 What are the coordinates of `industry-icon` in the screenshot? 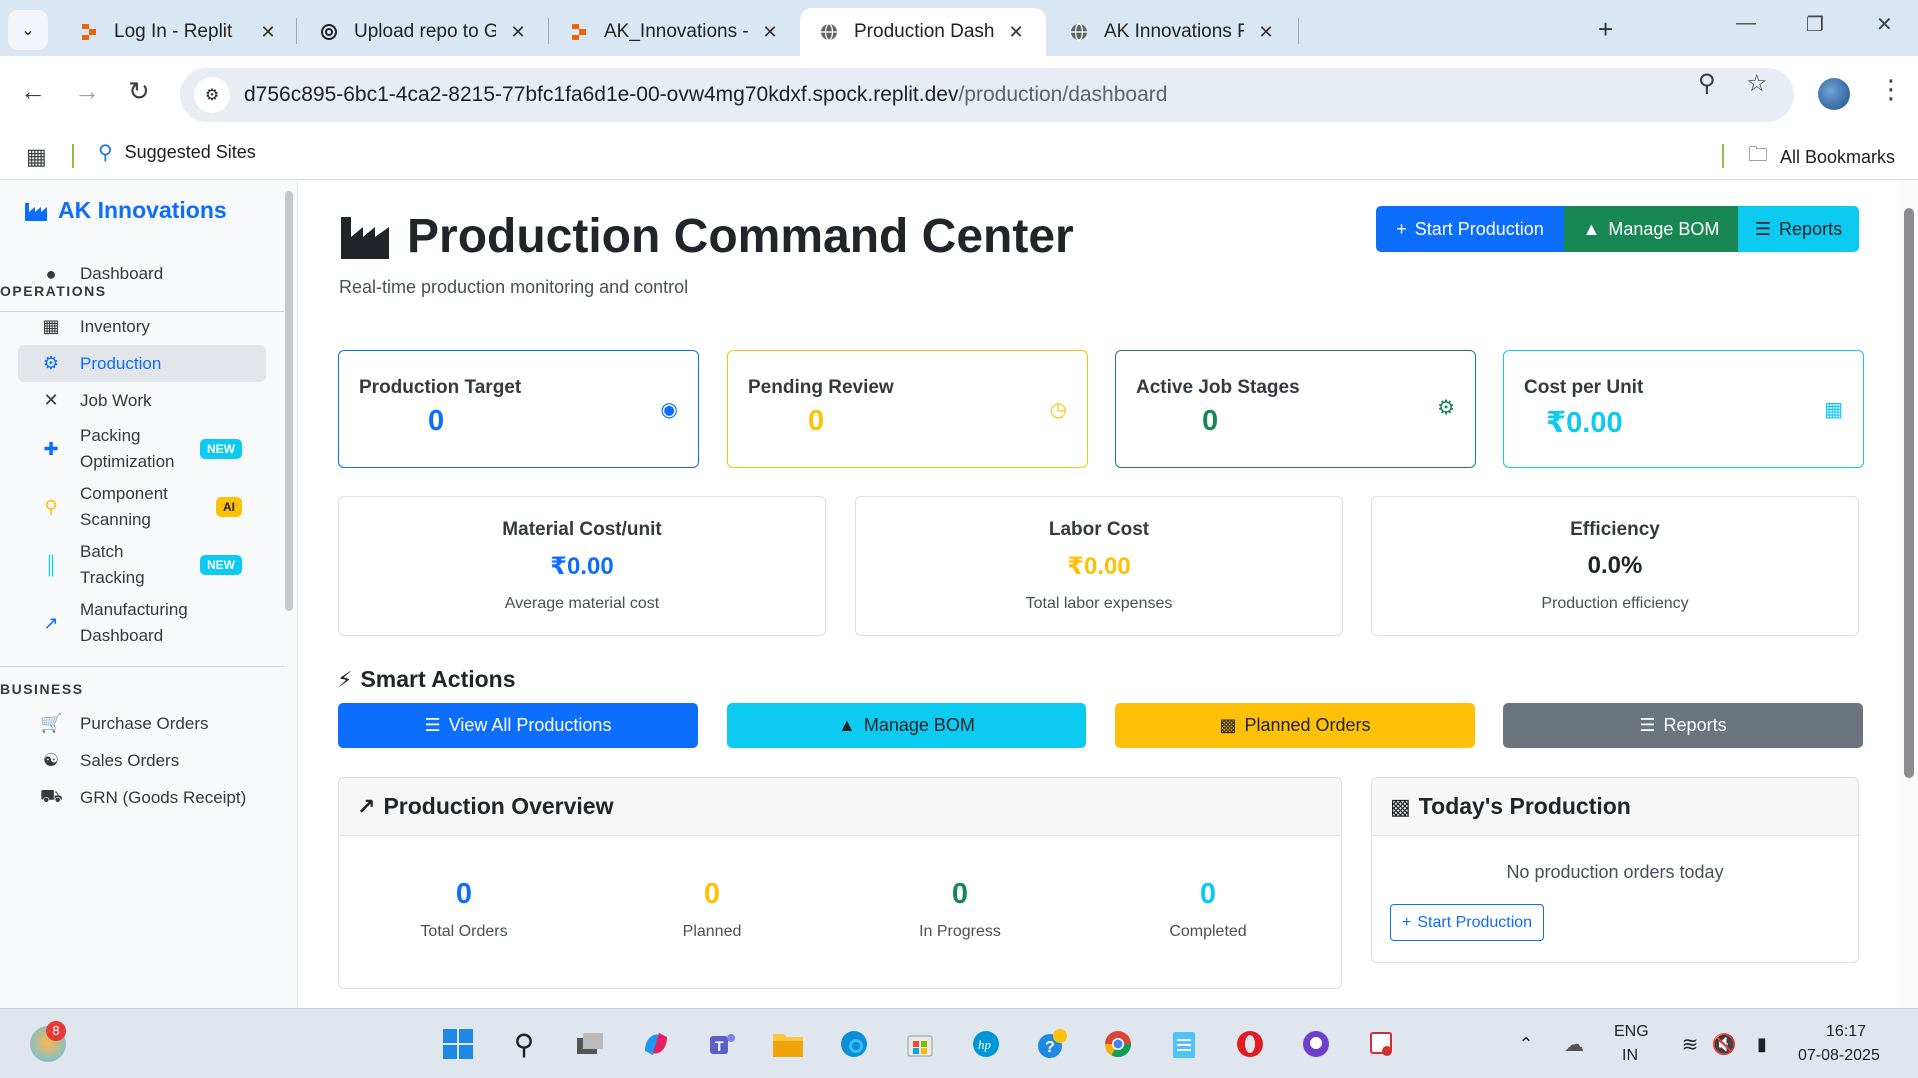 It's located at (36, 211).